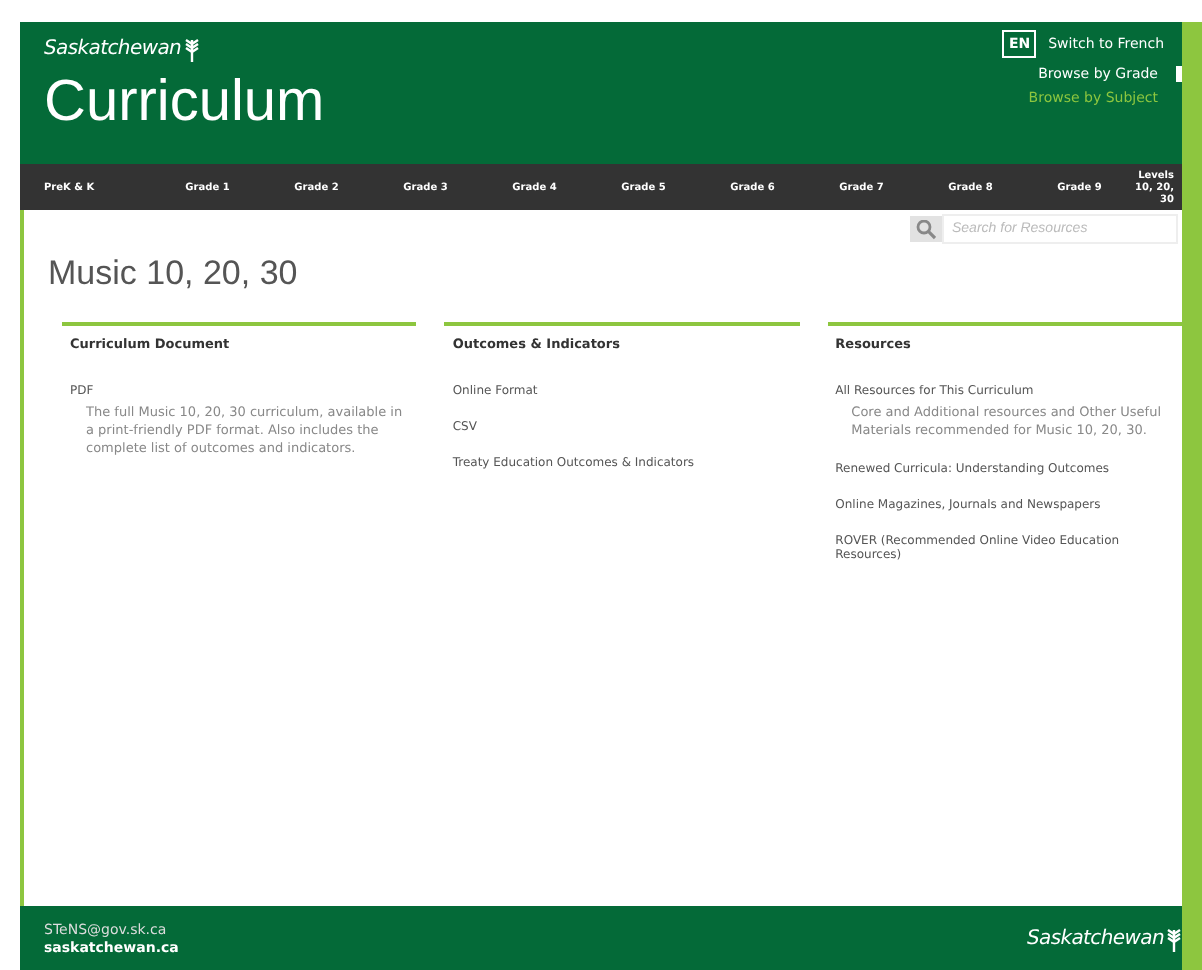  I want to click on site-title: Curriculum, so click(184, 103).